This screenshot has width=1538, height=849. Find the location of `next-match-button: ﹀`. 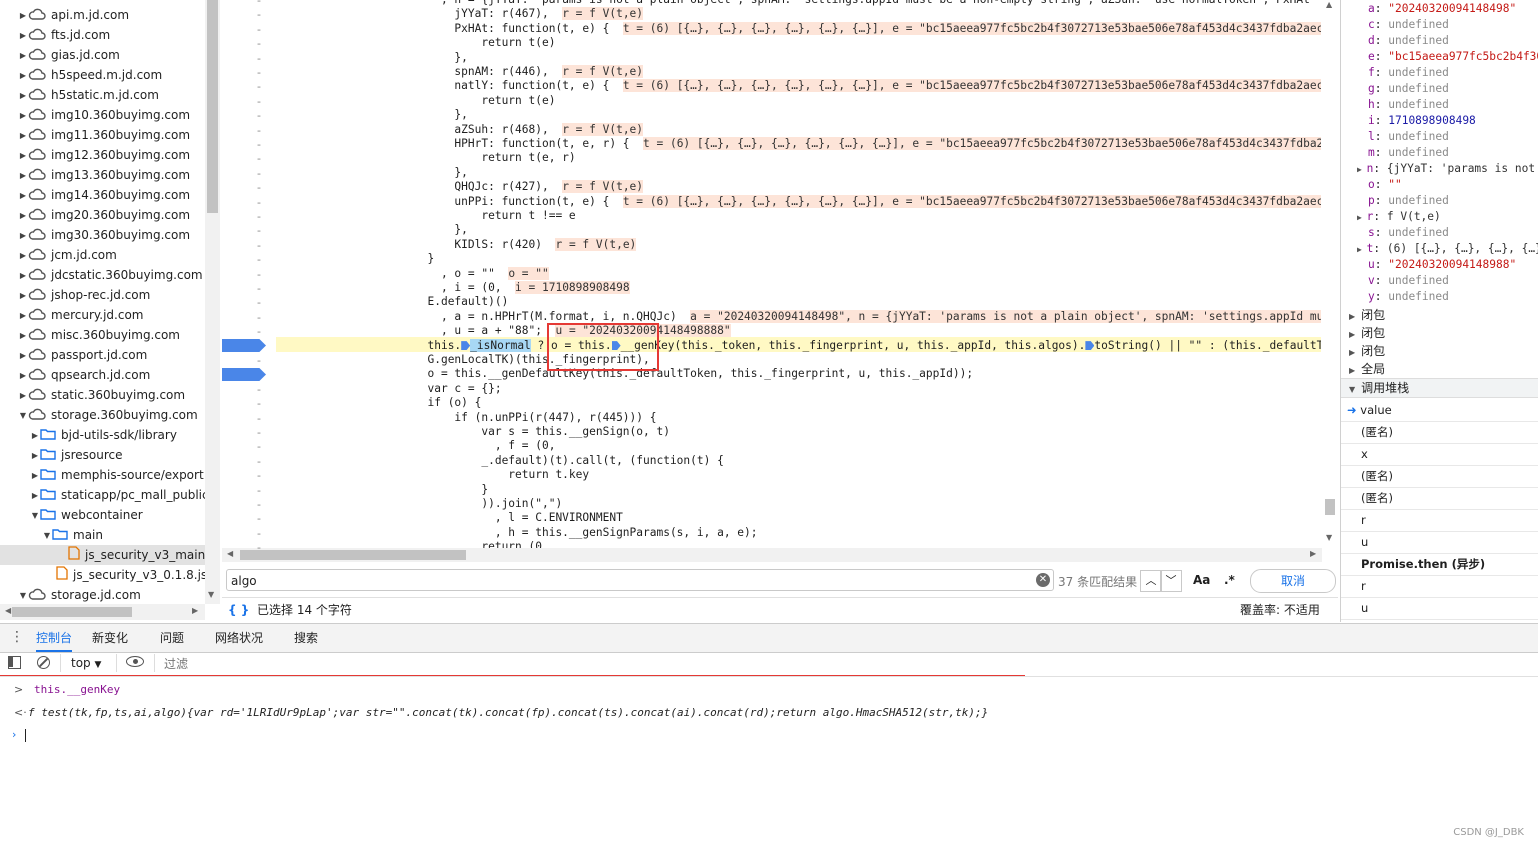

next-match-button: ﹀ is located at coordinates (1171, 581).